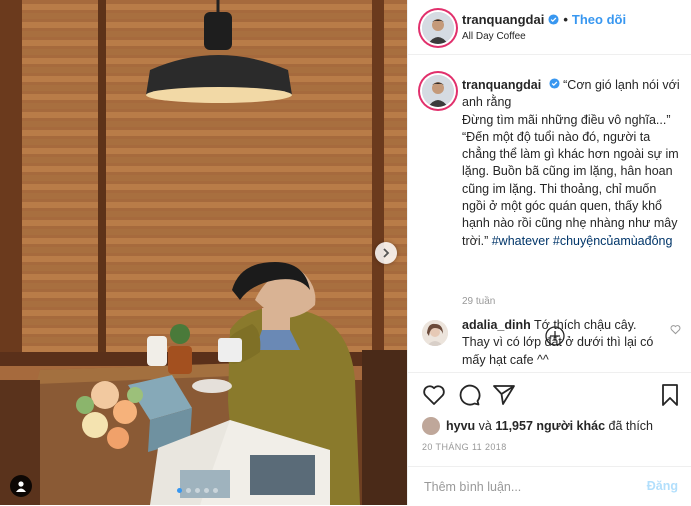 This screenshot has width=691, height=506. What do you see at coordinates (549, 27) in the screenshot?
I see `post-header: tranquangdai • Theo dõi All Day Coffee` at bounding box center [549, 27].